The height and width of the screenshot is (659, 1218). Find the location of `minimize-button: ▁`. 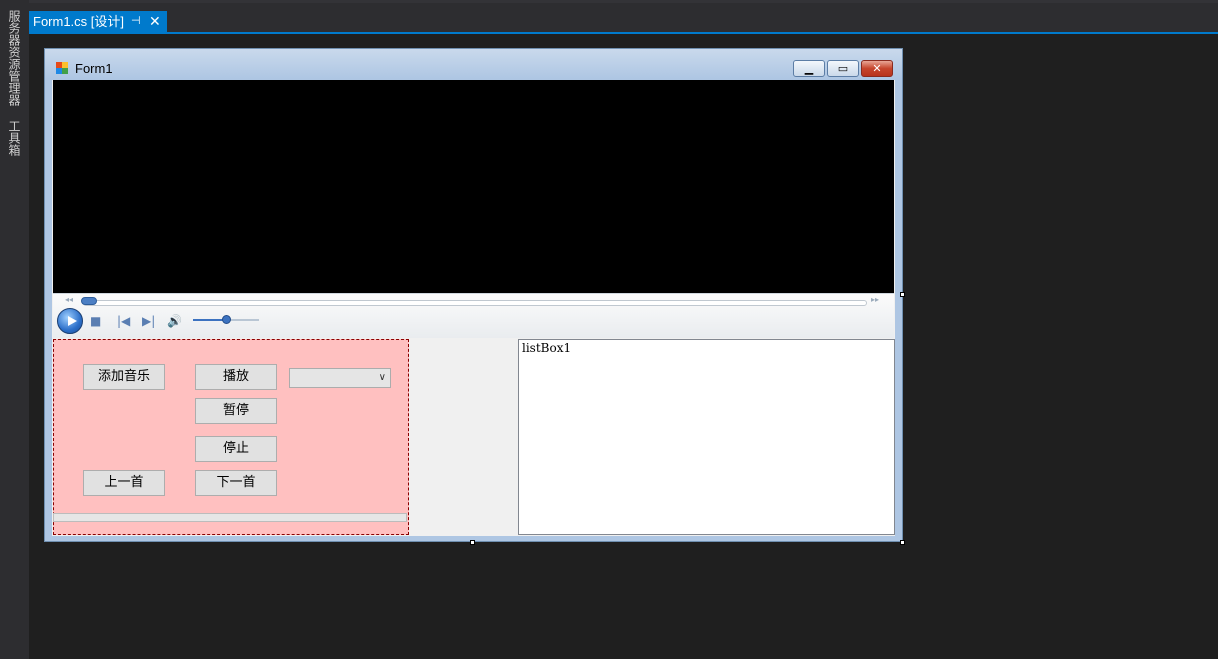

minimize-button: ▁ is located at coordinates (809, 68).